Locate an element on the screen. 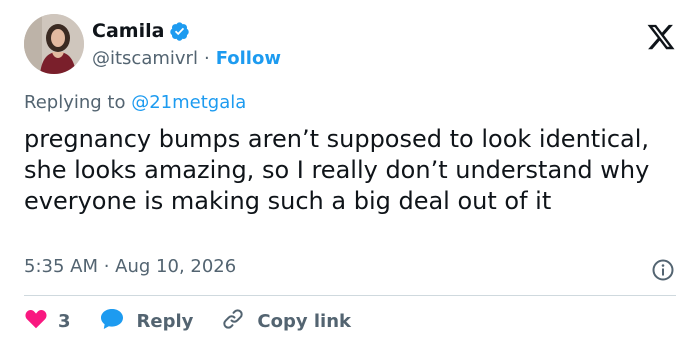 Image resolution: width=700 pixels, height=348 pixels. copy-link-label: Copy link is located at coordinates (304, 321).